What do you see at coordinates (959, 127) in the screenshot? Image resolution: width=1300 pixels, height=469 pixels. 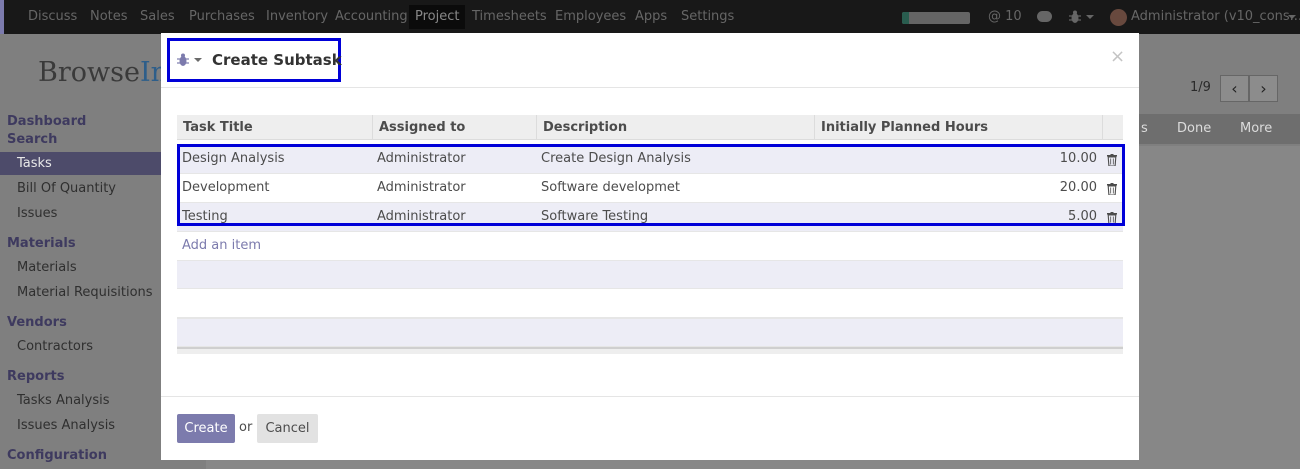 I see `column-planned-hours: Initially Planned Hours` at bounding box center [959, 127].